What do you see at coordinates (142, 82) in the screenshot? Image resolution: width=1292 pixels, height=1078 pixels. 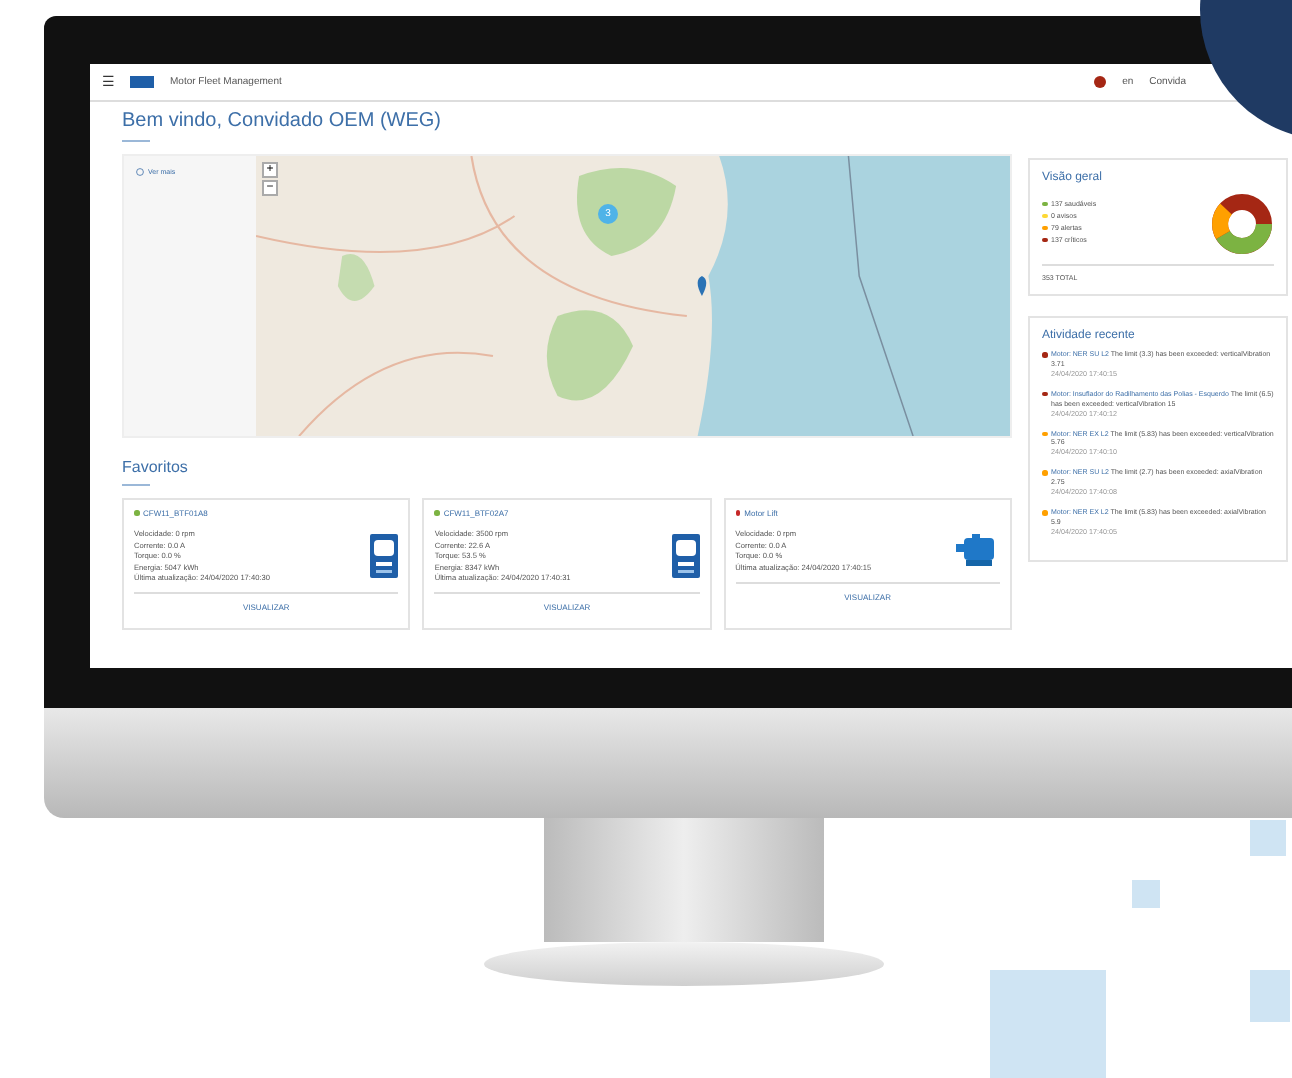 I see `logo-icon` at bounding box center [142, 82].